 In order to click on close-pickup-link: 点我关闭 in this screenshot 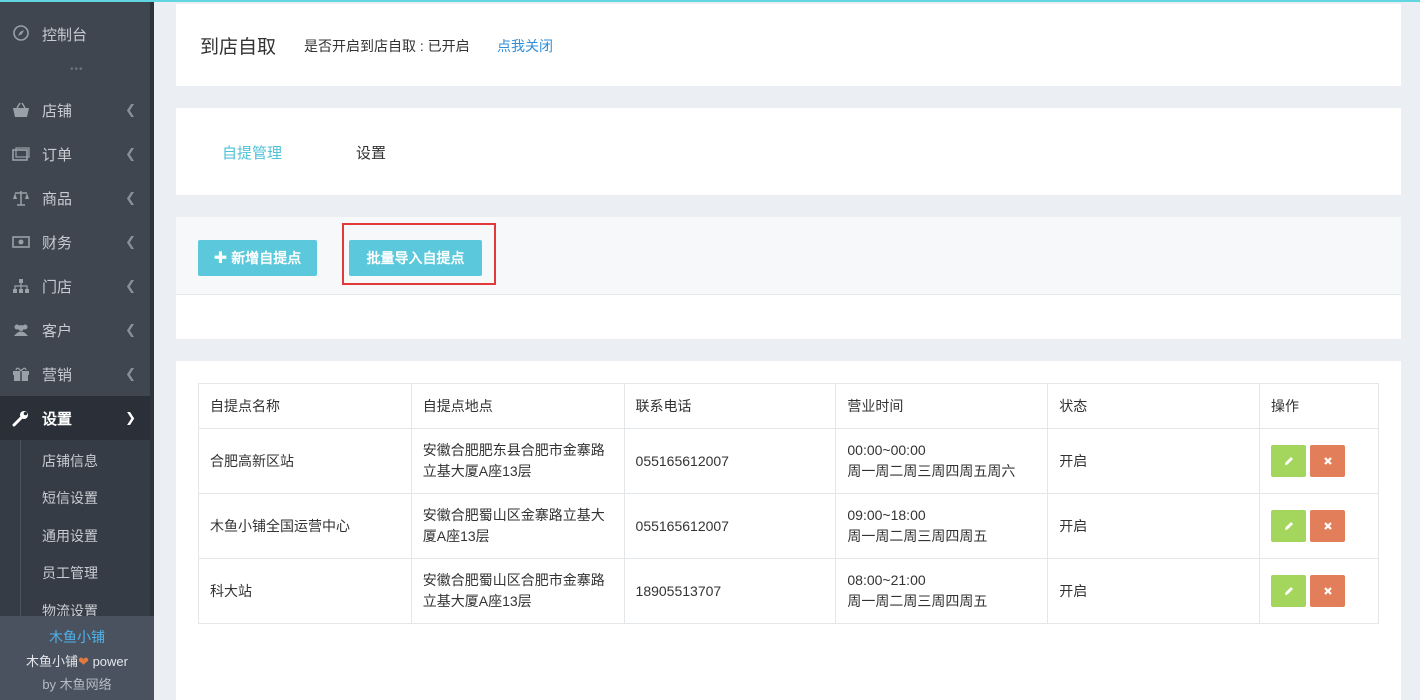, I will do `click(525, 46)`.